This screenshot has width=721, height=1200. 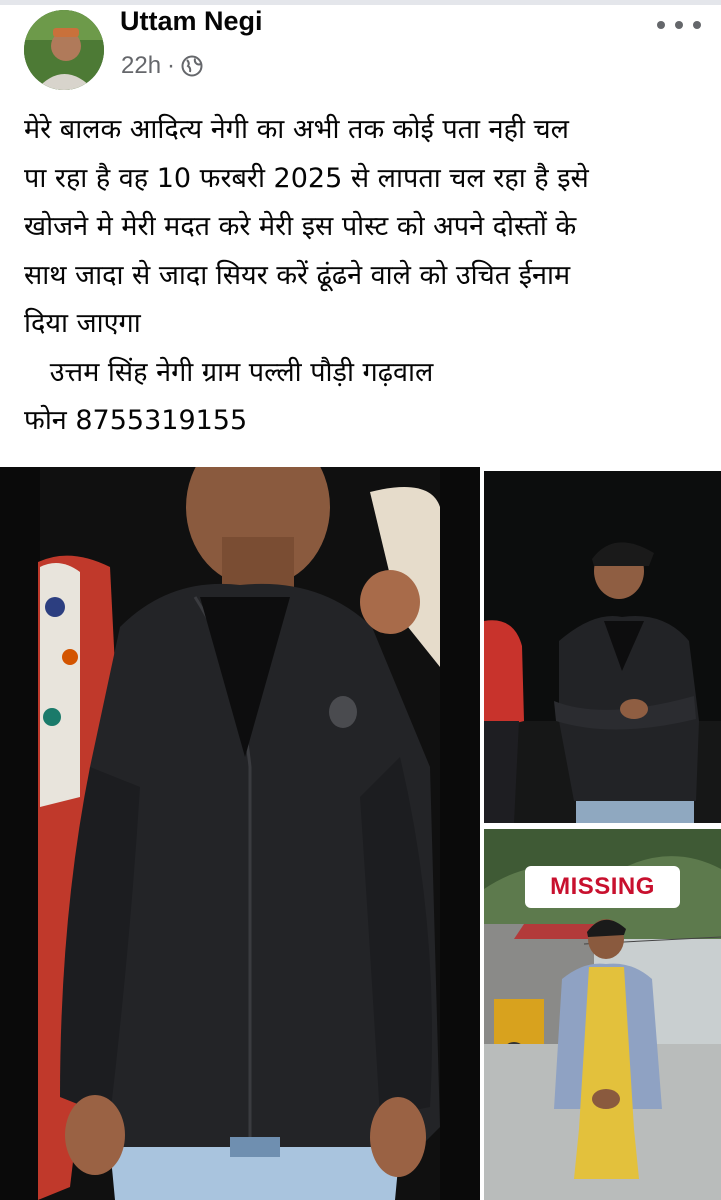 What do you see at coordinates (661, 25) in the screenshot?
I see `more-dots-icon` at bounding box center [661, 25].